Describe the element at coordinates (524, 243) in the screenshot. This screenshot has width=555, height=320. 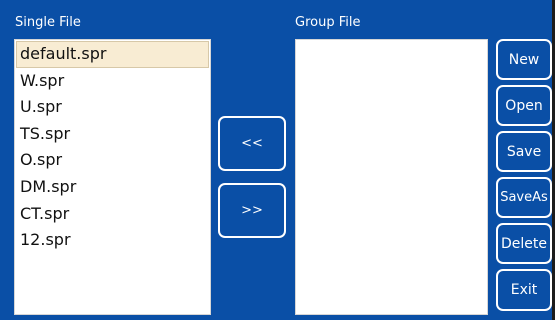
I see `delete-button: Delete` at that location.